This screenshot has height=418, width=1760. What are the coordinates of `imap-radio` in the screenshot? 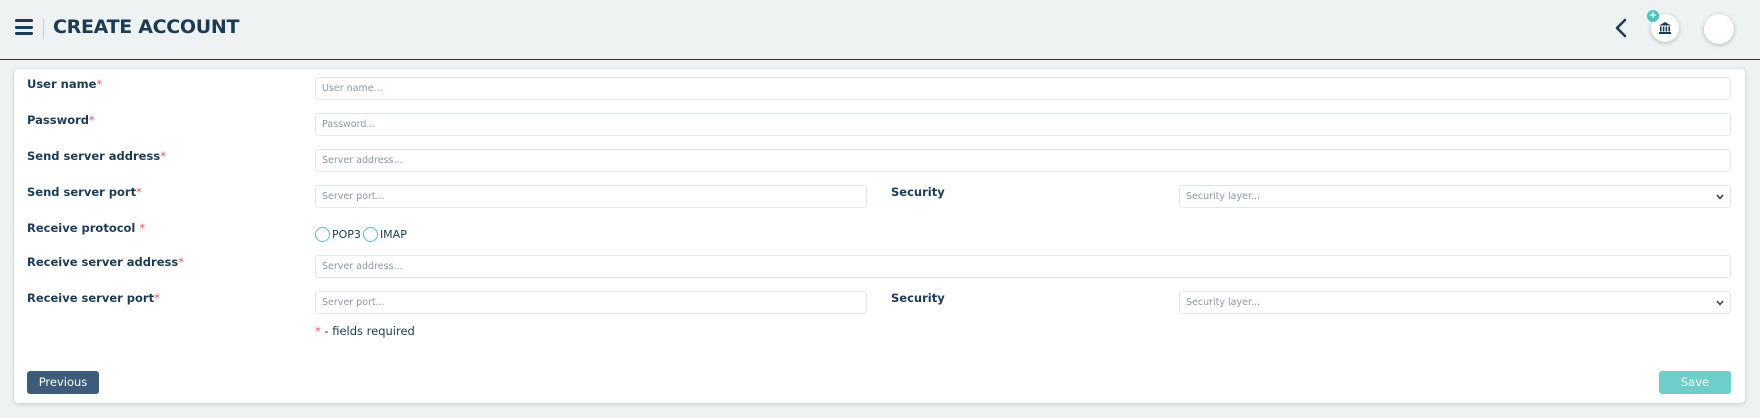 It's located at (370, 234).